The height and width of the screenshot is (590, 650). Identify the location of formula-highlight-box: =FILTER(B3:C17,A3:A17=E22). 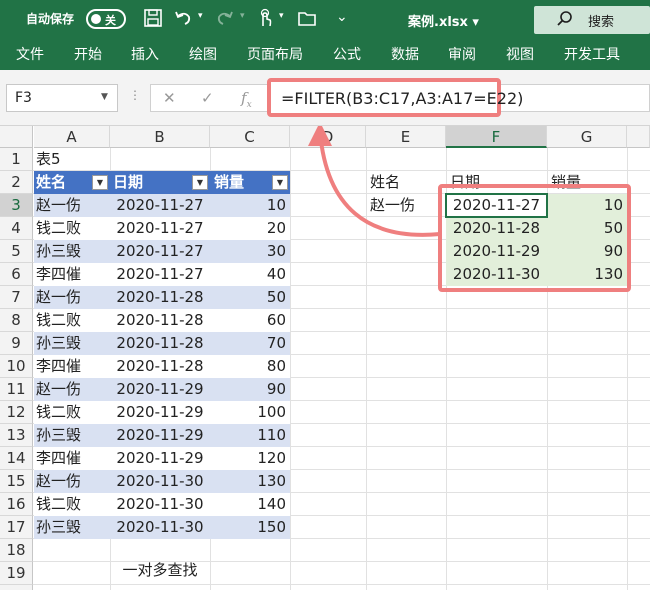
(395, 97).